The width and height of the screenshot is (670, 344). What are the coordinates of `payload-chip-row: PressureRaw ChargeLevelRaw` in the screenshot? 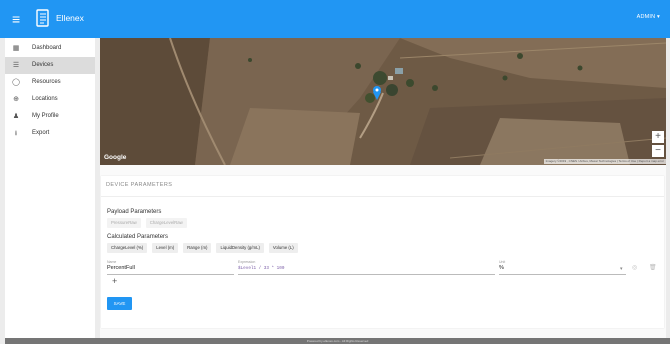 It's located at (147, 223).